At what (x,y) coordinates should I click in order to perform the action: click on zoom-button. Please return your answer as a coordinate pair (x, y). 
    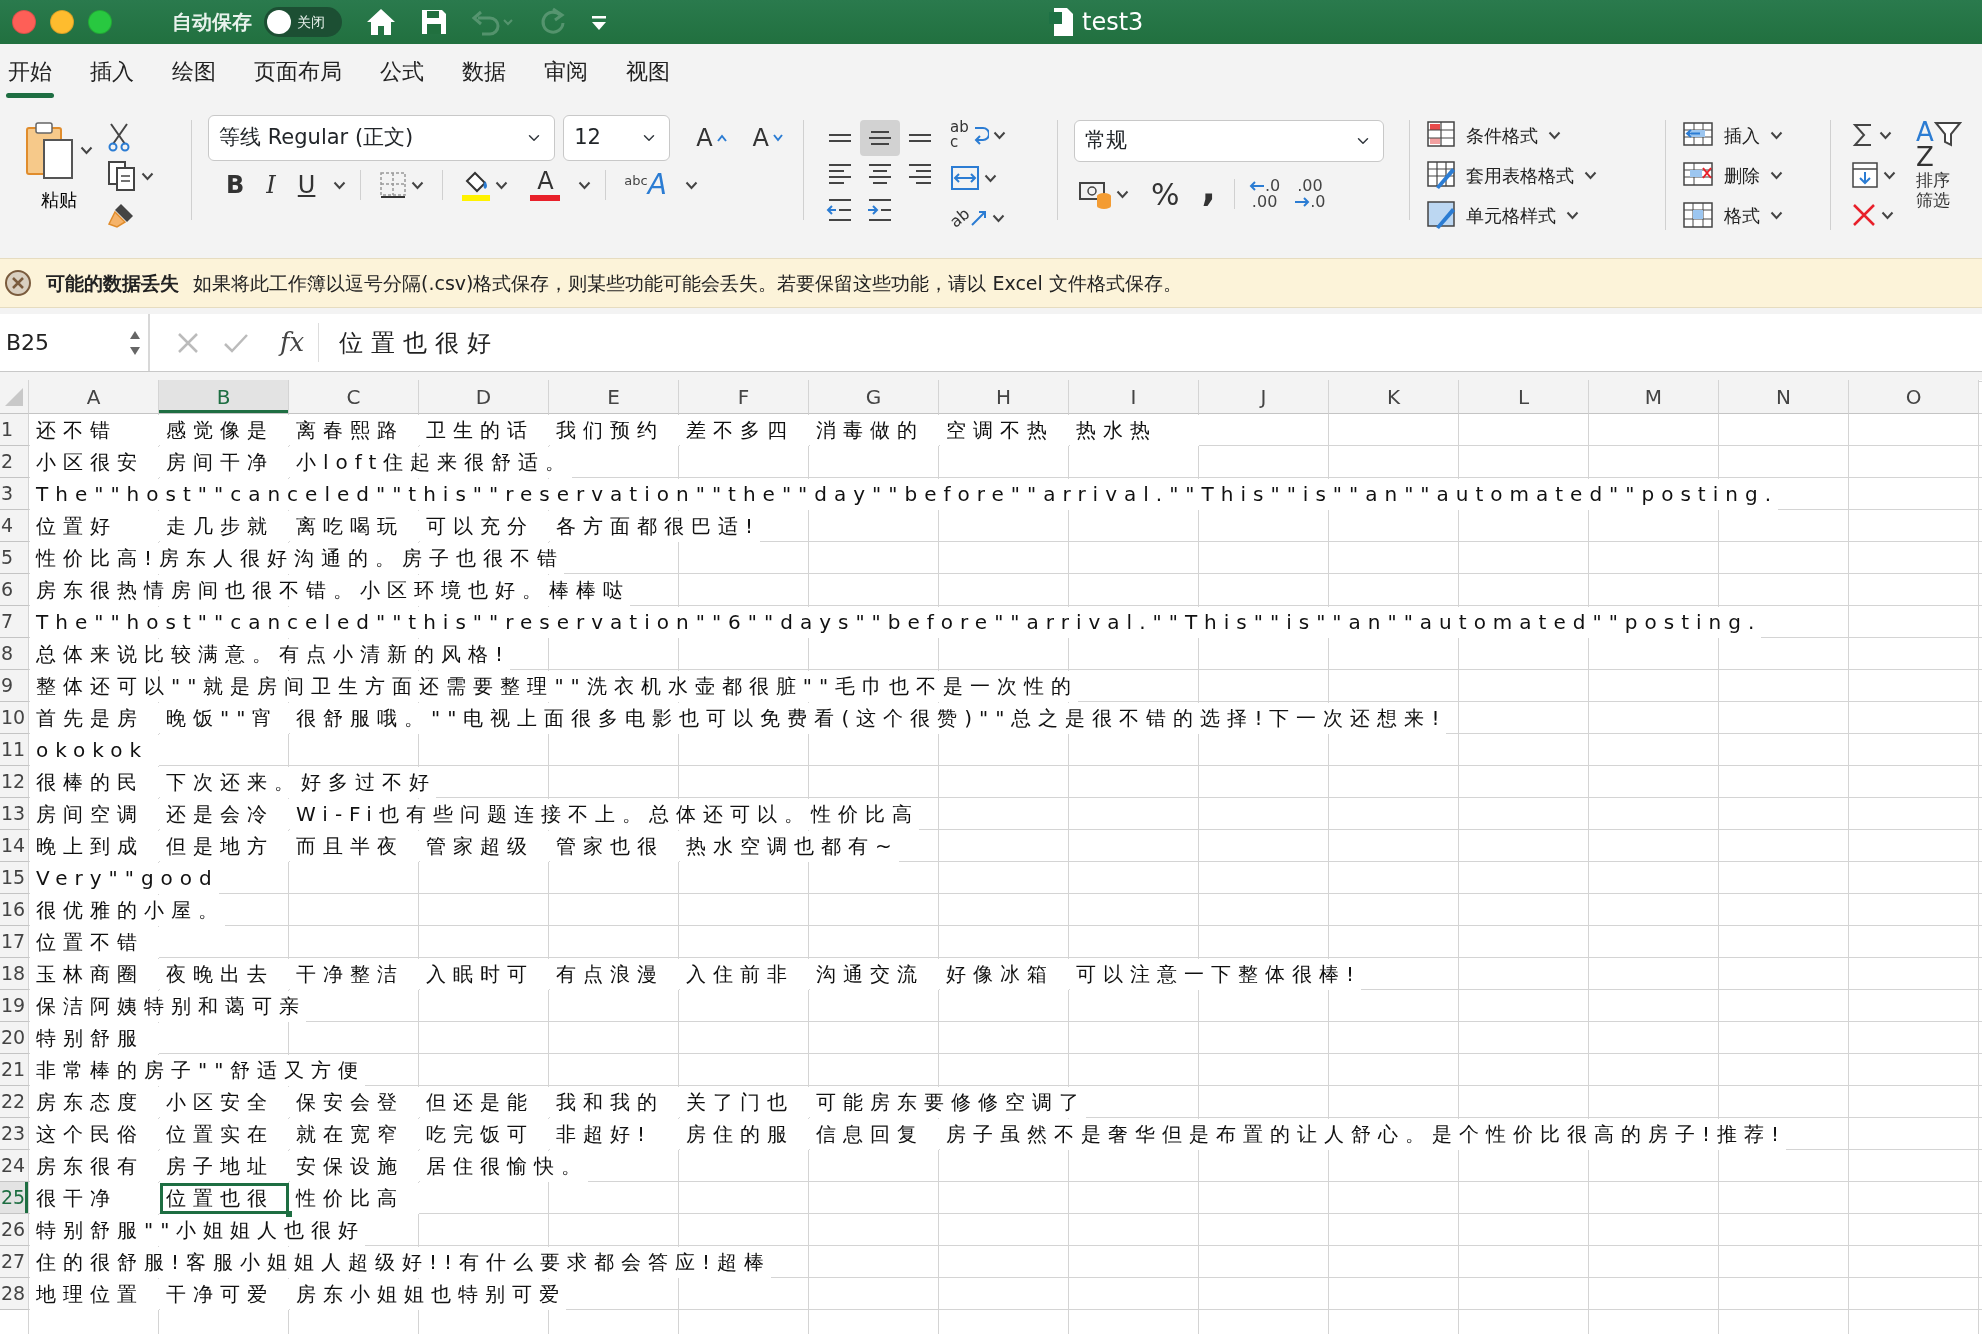
    Looking at the image, I should click on (100, 22).